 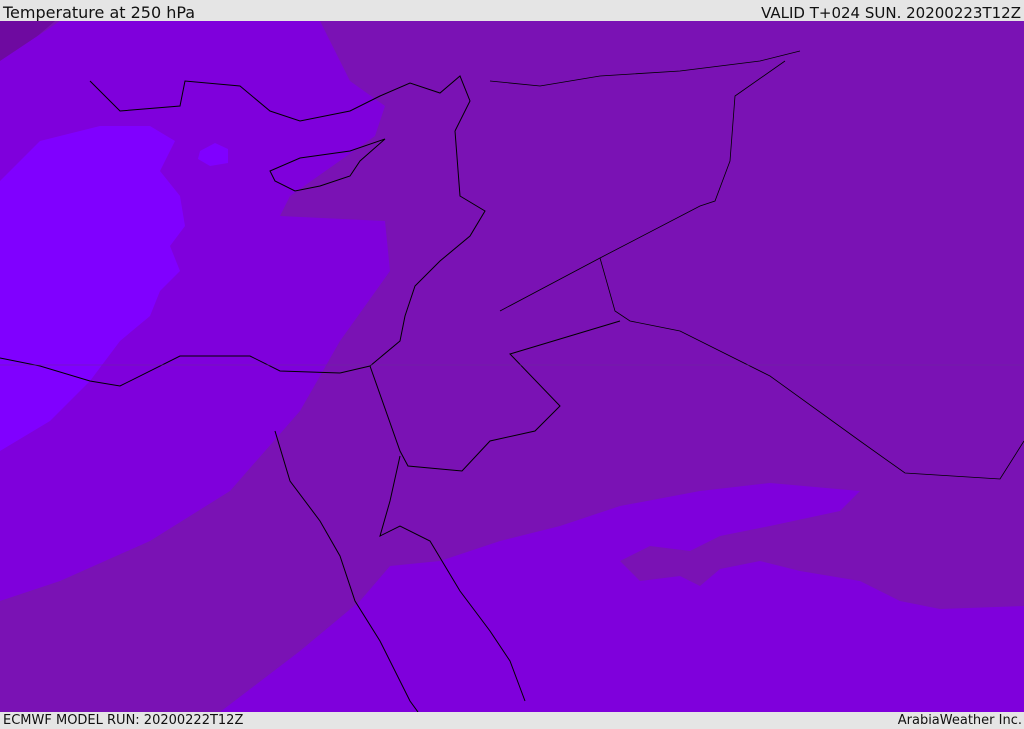 I want to click on model-run: ECMWF MODEL RUN: 20200222T12Z, so click(x=123, y=720).